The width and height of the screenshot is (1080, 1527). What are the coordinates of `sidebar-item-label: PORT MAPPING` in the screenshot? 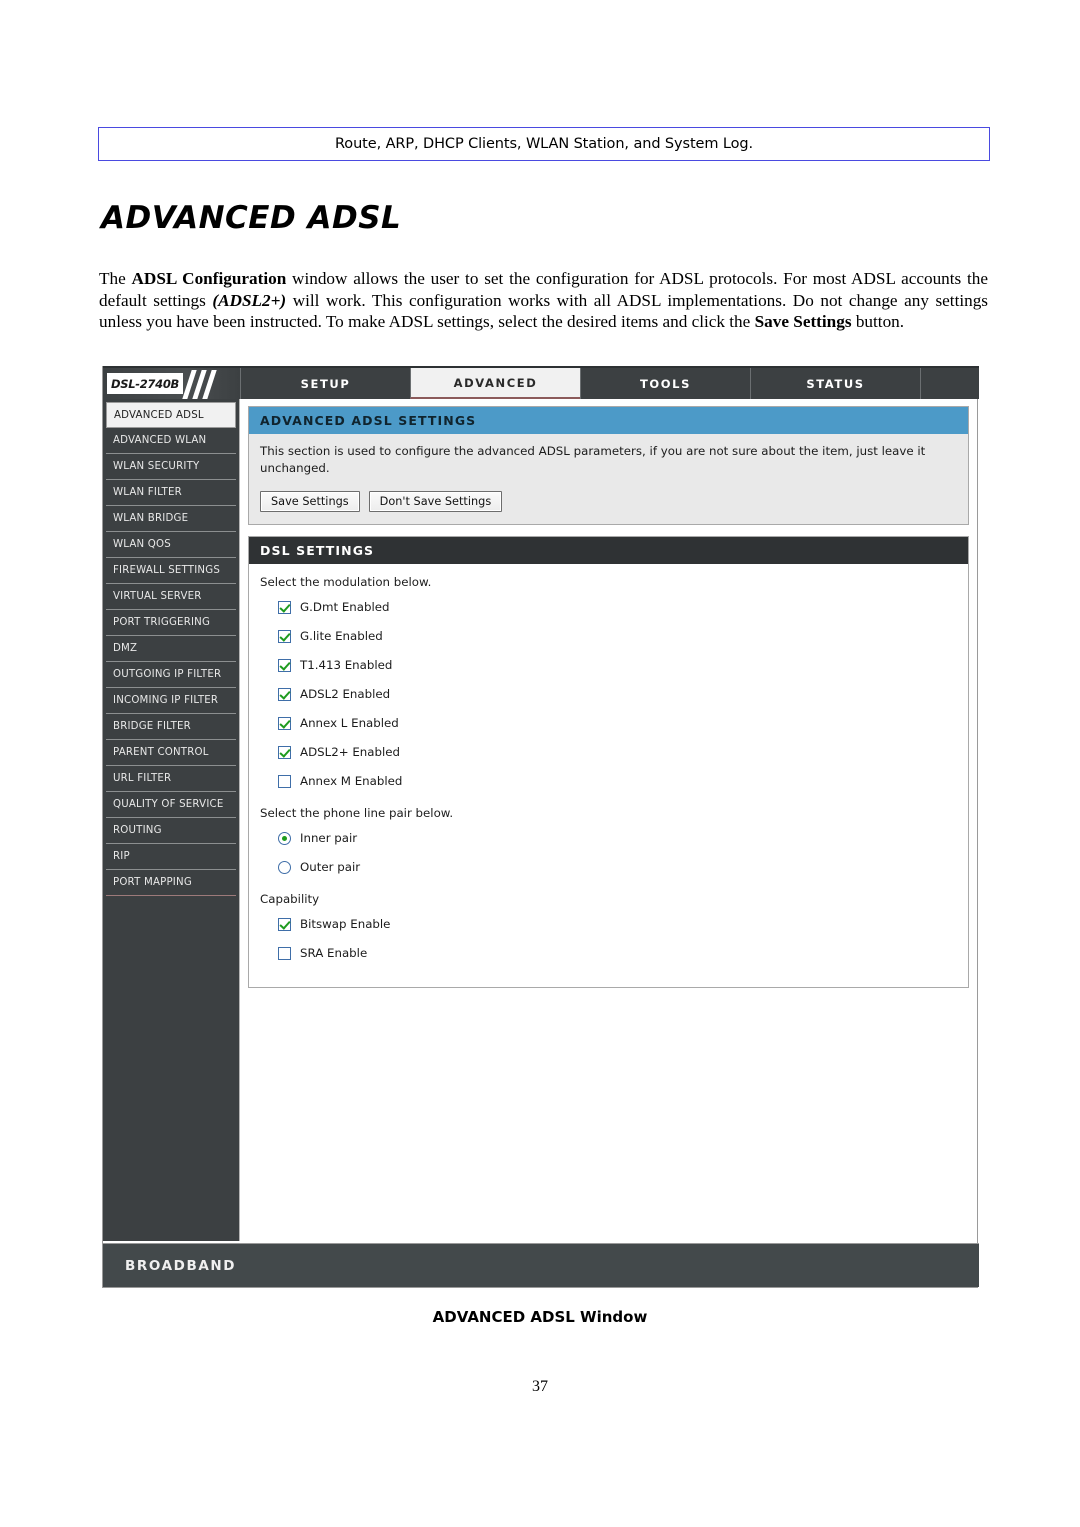 It's located at (152, 882).